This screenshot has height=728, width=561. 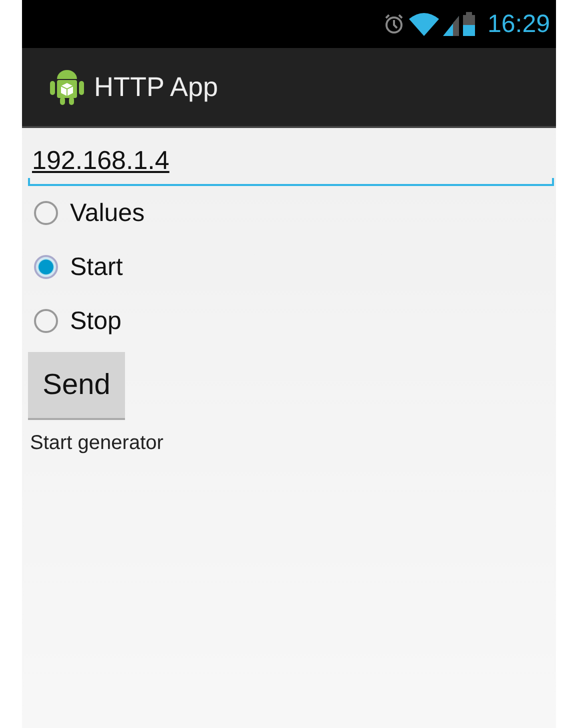 I want to click on result-text: Start generator, so click(x=96, y=443).